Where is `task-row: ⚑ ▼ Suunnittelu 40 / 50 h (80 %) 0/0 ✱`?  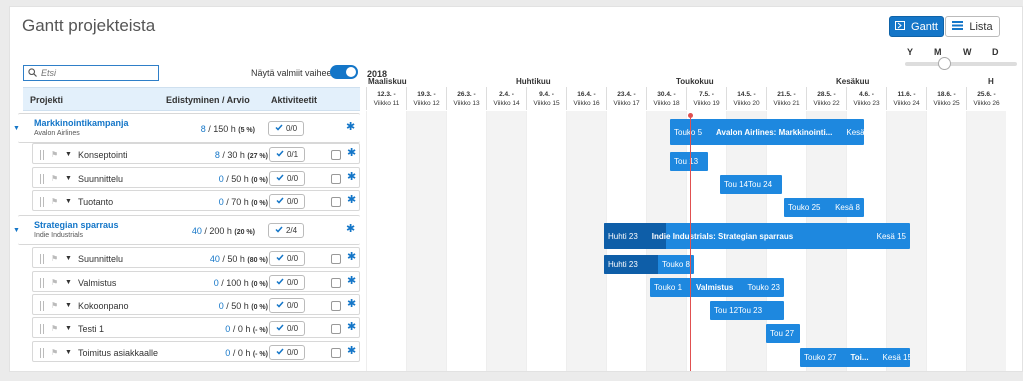
task-row: ⚑ ▼ Suunnittelu 40 / 50 h (80 %) 0/0 ✱ is located at coordinates (196, 257).